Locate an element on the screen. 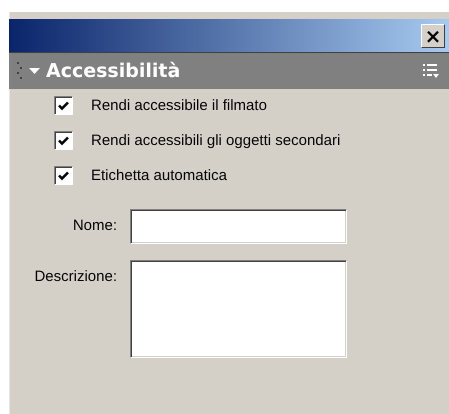  field-label: Descrizione: is located at coordinates (75, 276).